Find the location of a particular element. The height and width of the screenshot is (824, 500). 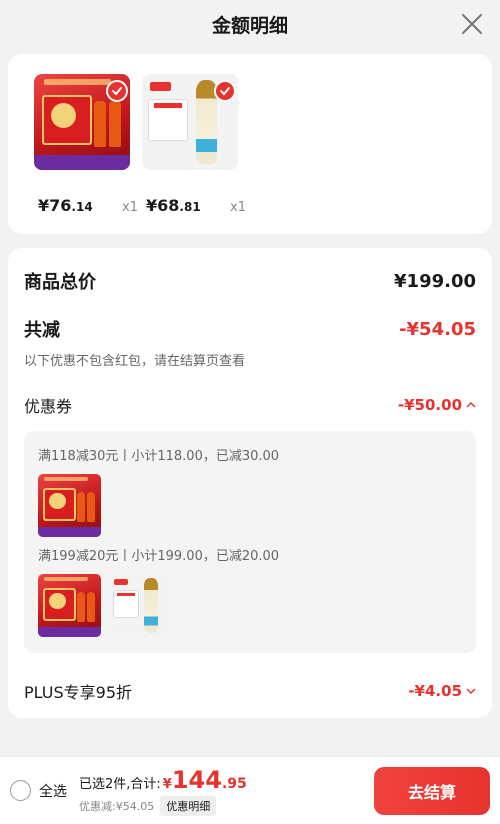

total-currency: ¥ is located at coordinates (167, 784).